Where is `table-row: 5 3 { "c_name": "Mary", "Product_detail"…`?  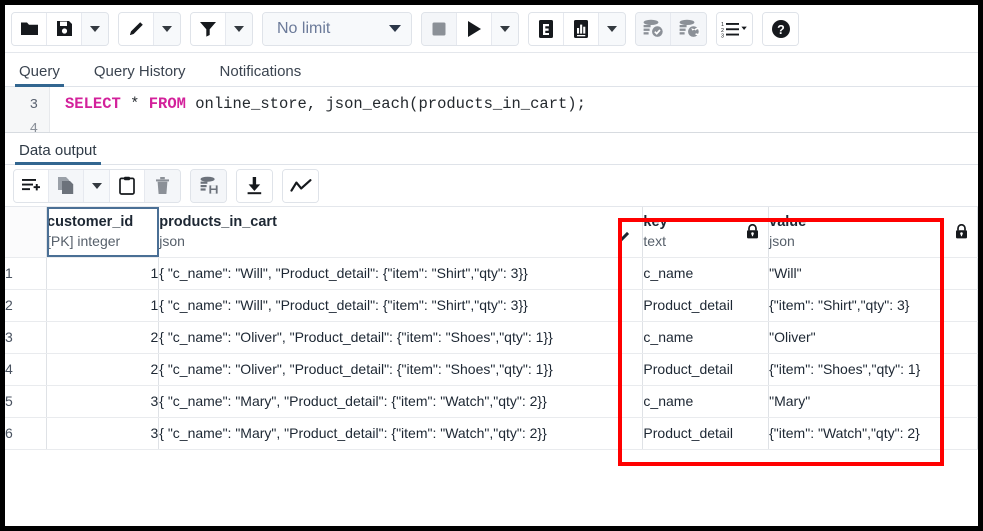 table-row: 5 3 { "c_name": "Mary", "Product_detail"… is located at coordinates (491, 401).